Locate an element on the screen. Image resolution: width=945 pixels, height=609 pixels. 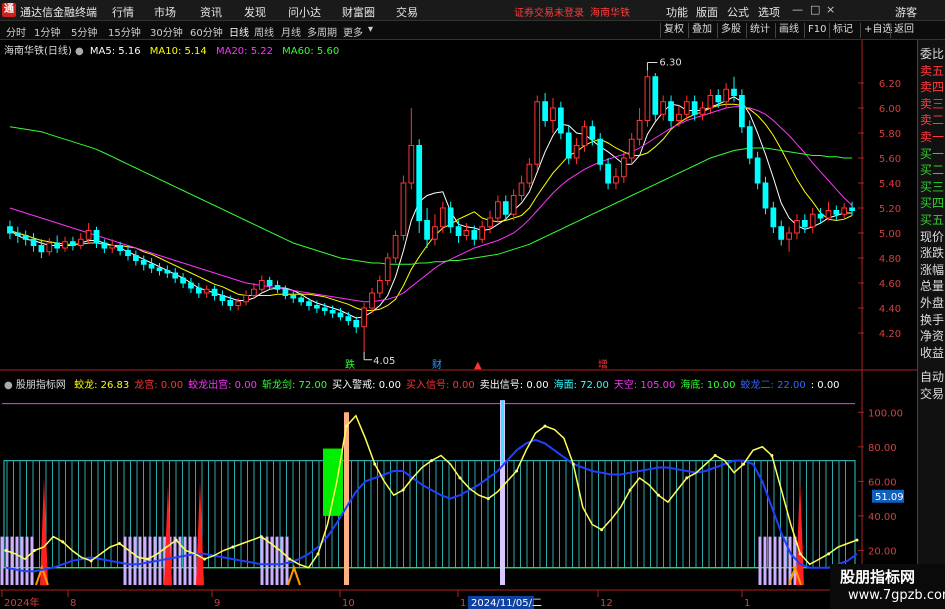
stats-button: 统计 is located at coordinates (759, 30).